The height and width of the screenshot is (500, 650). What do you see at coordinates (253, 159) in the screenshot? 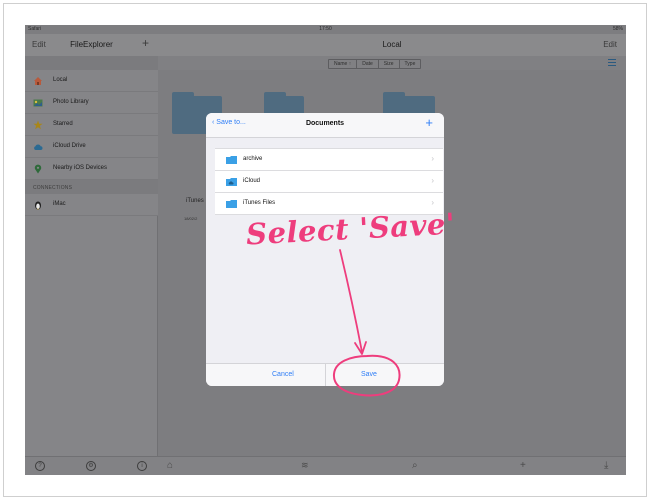
I see `folder-name: archive` at bounding box center [253, 159].